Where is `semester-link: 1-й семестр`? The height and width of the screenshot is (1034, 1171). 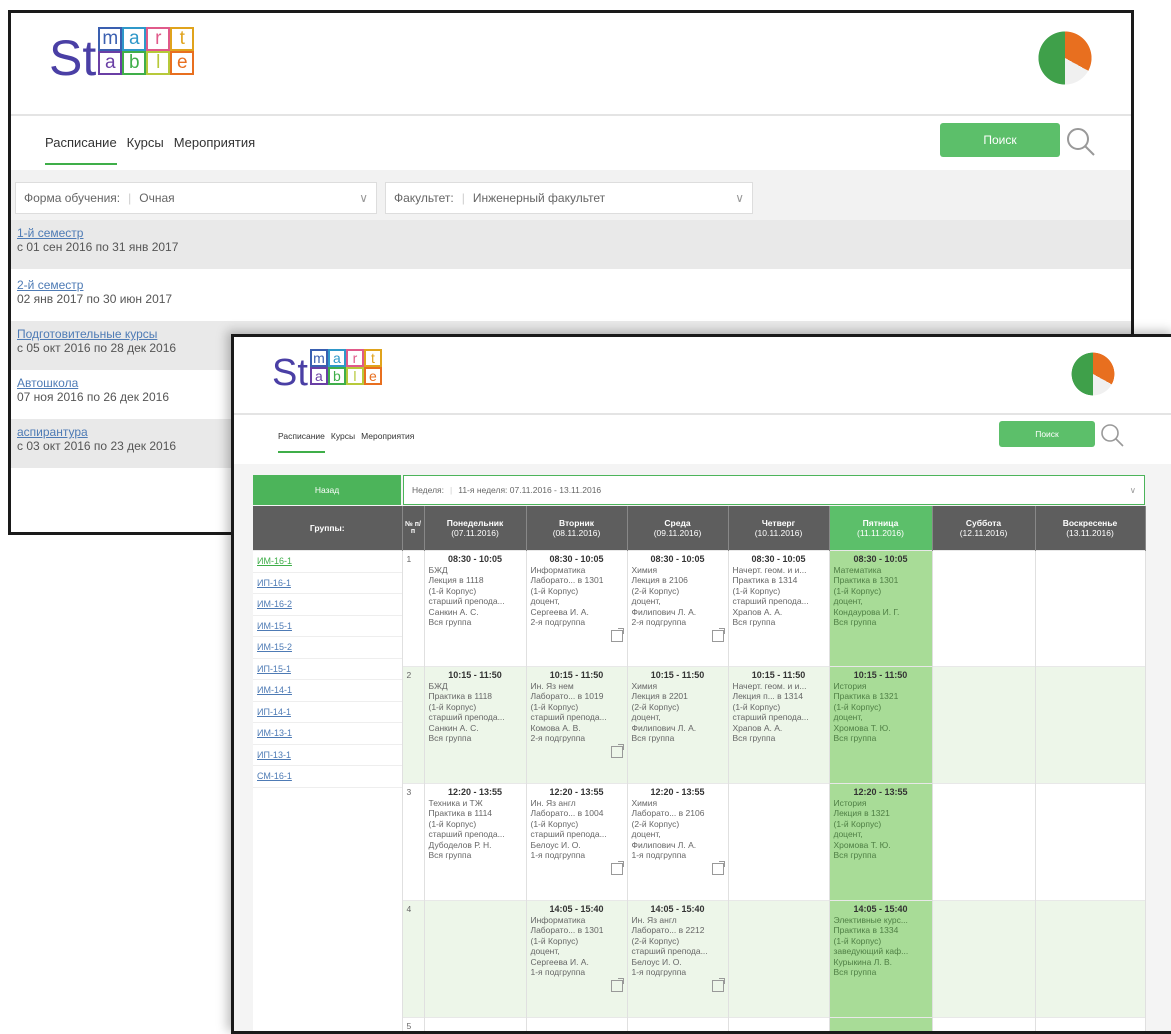 semester-link: 1-й семестр is located at coordinates (571, 233).